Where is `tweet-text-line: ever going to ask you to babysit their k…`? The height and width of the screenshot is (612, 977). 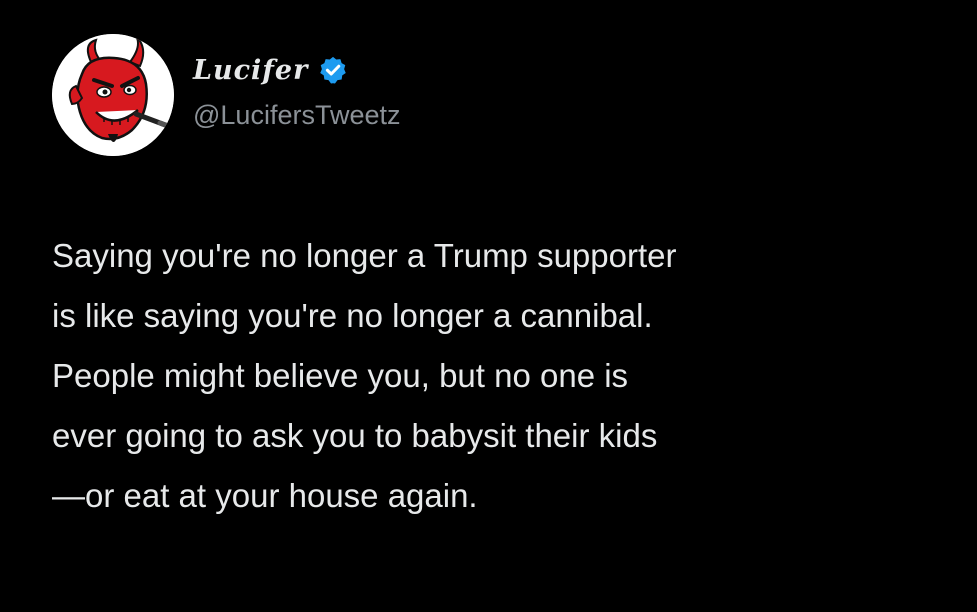 tweet-text-line: ever going to ask you to babysit their k… is located at coordinates (355, 435).